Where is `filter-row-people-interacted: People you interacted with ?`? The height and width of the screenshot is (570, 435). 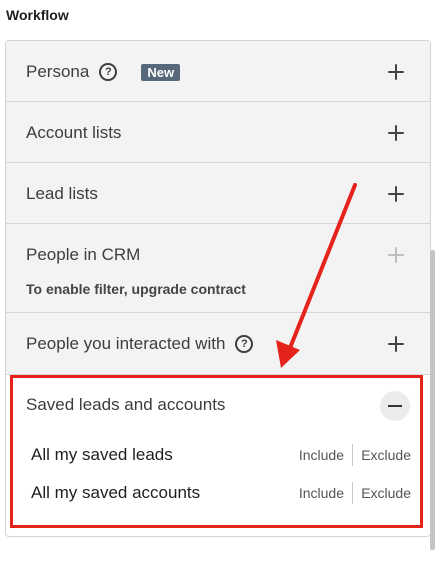
filter-row-people-interacted: People you interacted with ? is located at coordinates (218, 344).